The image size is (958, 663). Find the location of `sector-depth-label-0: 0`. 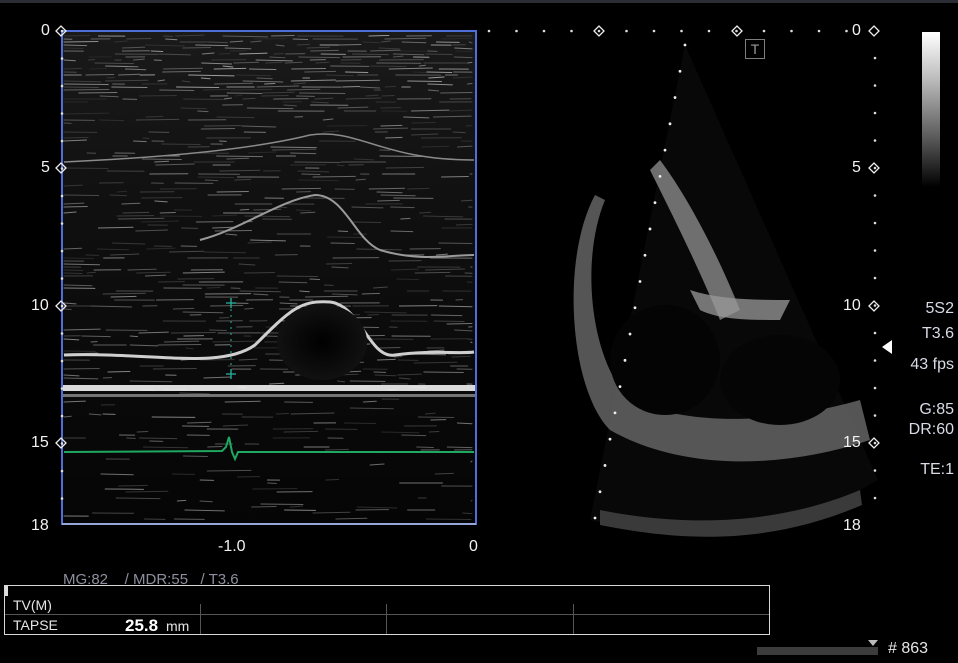

sector-depth-label-0: 0 is located at coordinates (856, 30).